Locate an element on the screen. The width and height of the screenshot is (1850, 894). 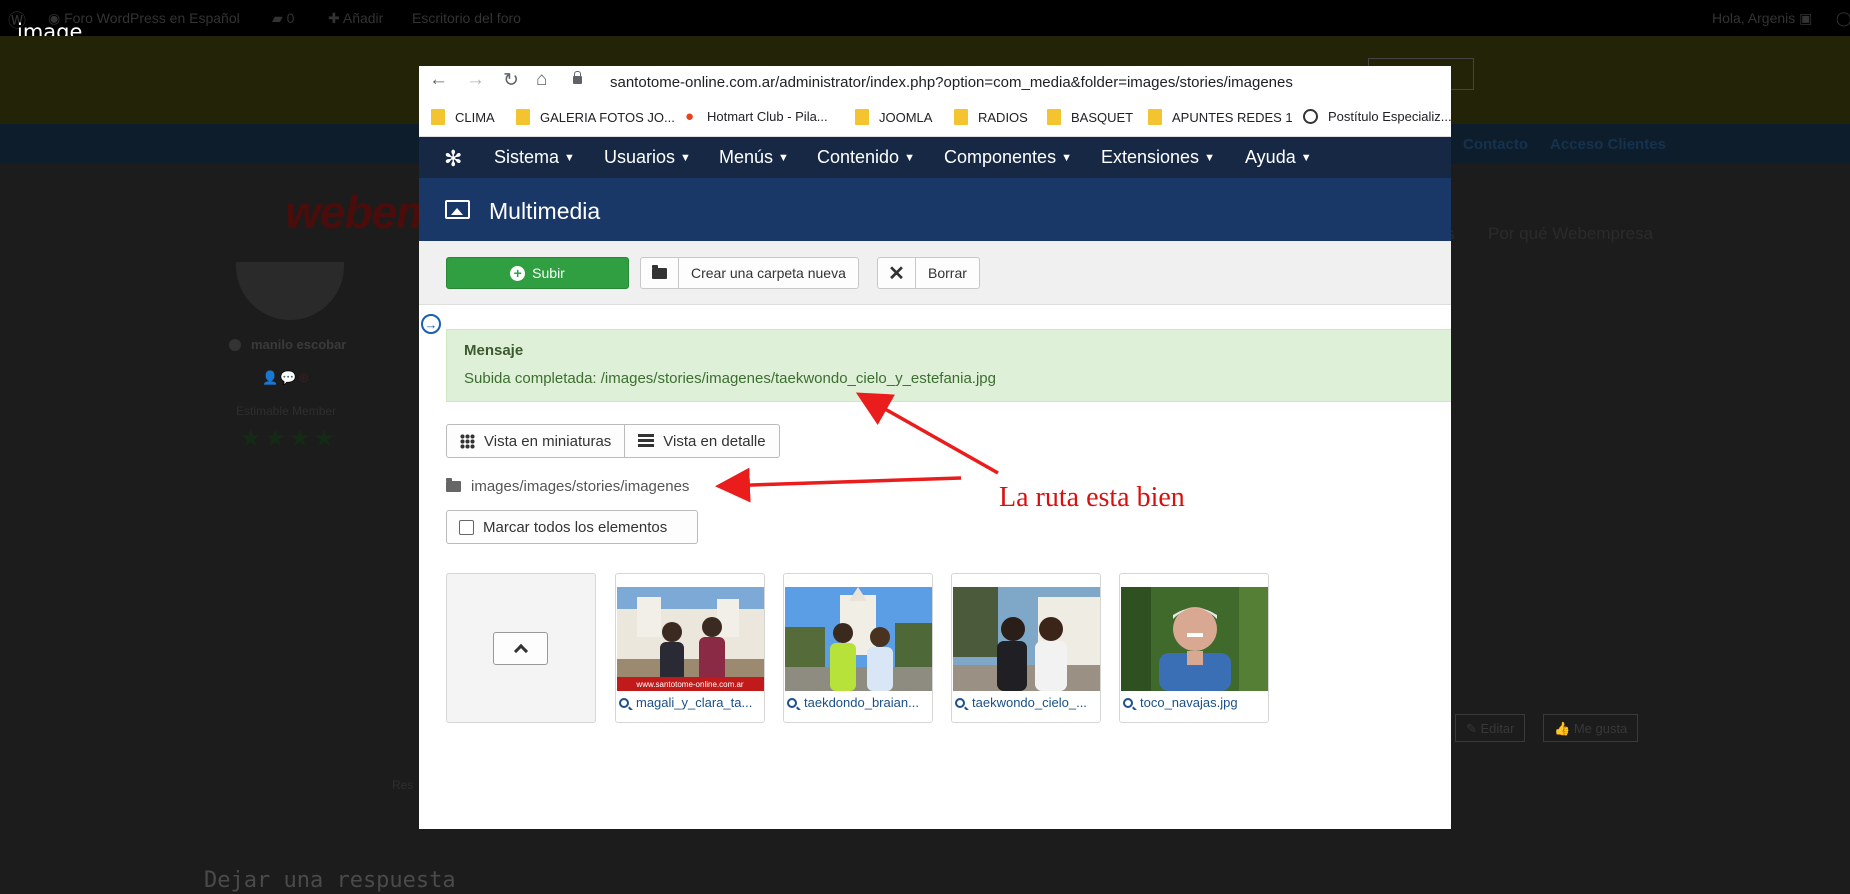
menu-sistema: Sistema ▼ is located at coordinates (534, 157).